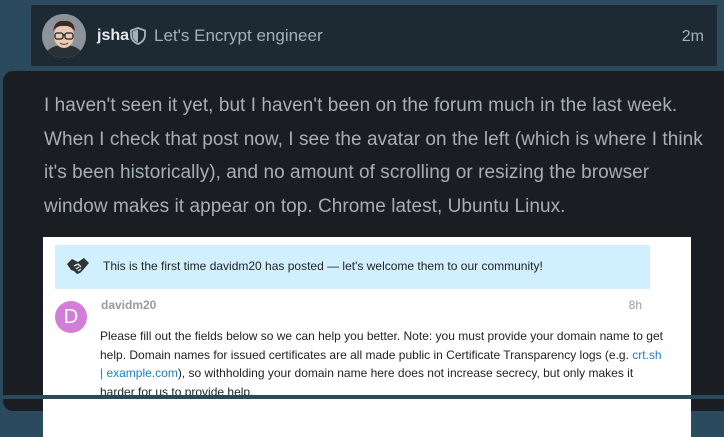 The height and width of the screenshot is (437, 724). What do you see at coordinates (113, 36) in the screenshot?
I see `post-username: jsha` at bounding box center [113, 36].